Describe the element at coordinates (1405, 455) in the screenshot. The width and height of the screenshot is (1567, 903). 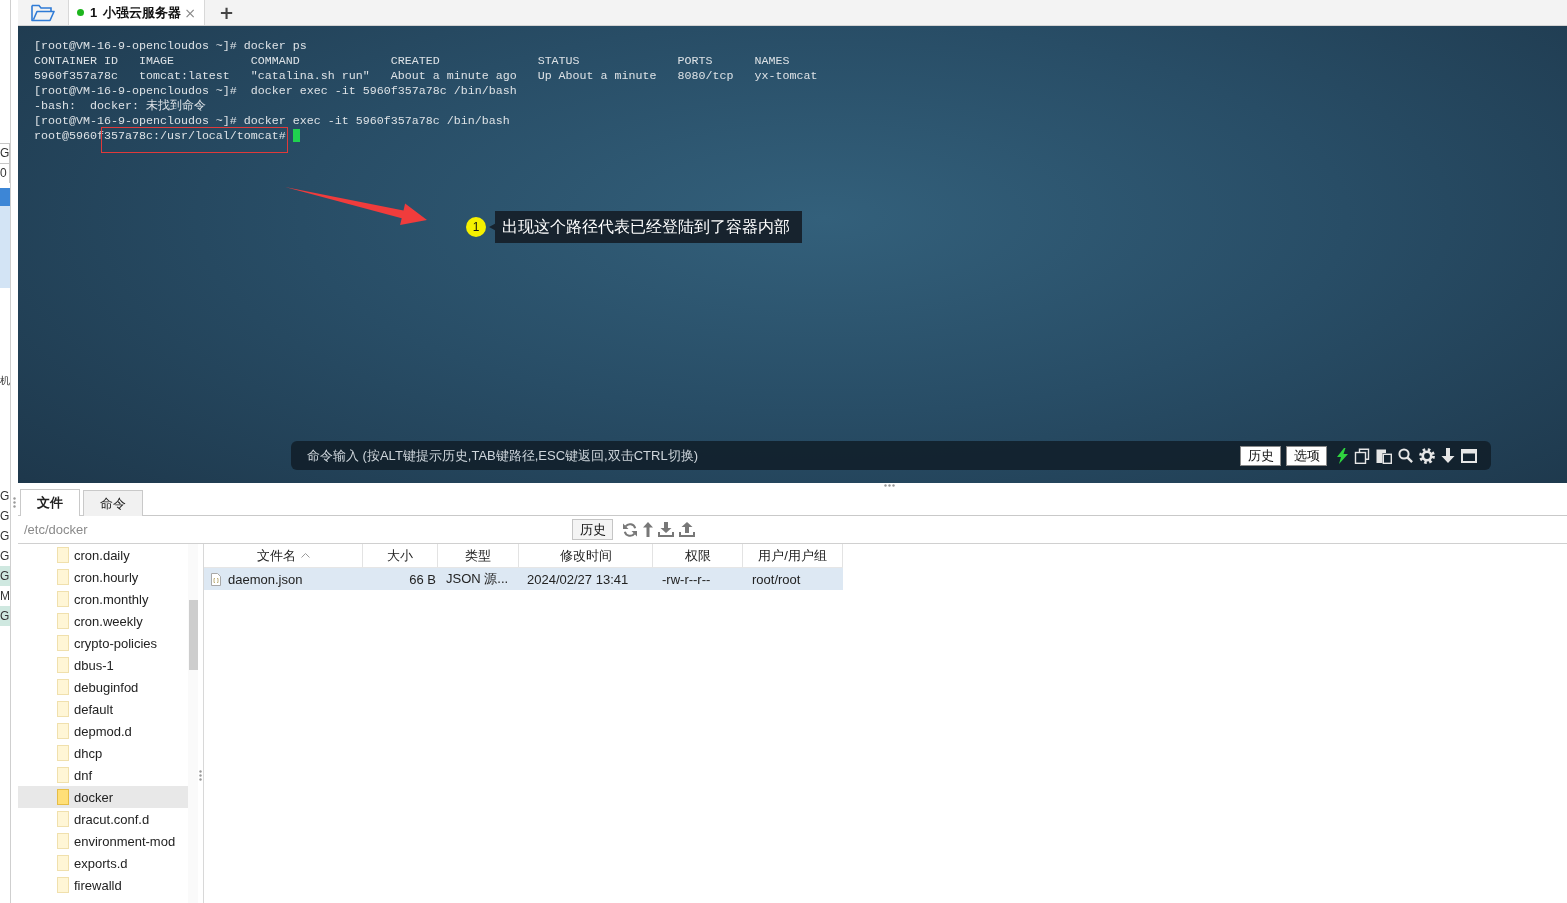
I see `search-icon` at that location.